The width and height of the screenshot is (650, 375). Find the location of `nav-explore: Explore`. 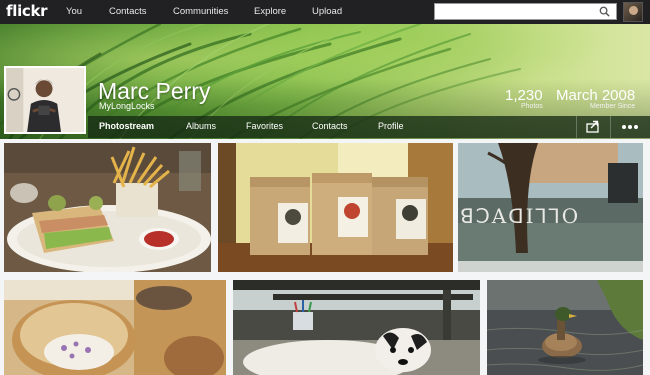

nav-explore: Explore is located at coordinates (270, 11).